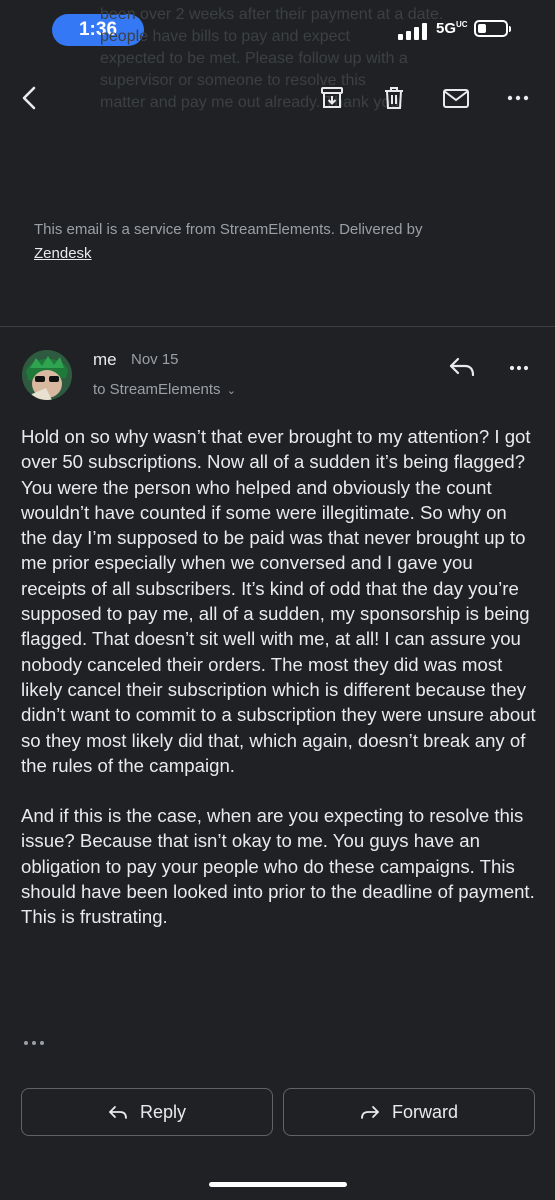 This screenshot has height=1200, width=555. Describe the element at coordinates (277, 326) in the screenshot. I see `message-divider` at that location.